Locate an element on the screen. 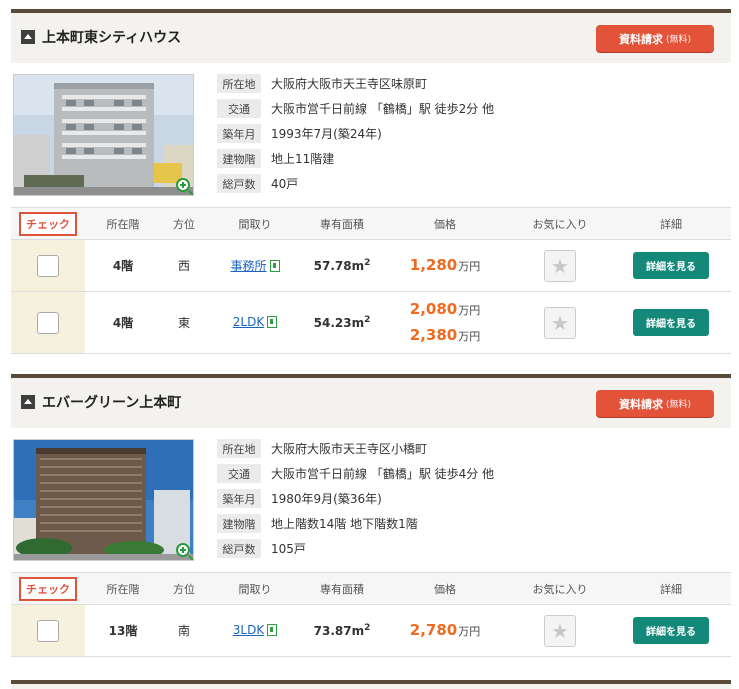  unit-area: 73.87m2 is located at coordinates (342, 630).